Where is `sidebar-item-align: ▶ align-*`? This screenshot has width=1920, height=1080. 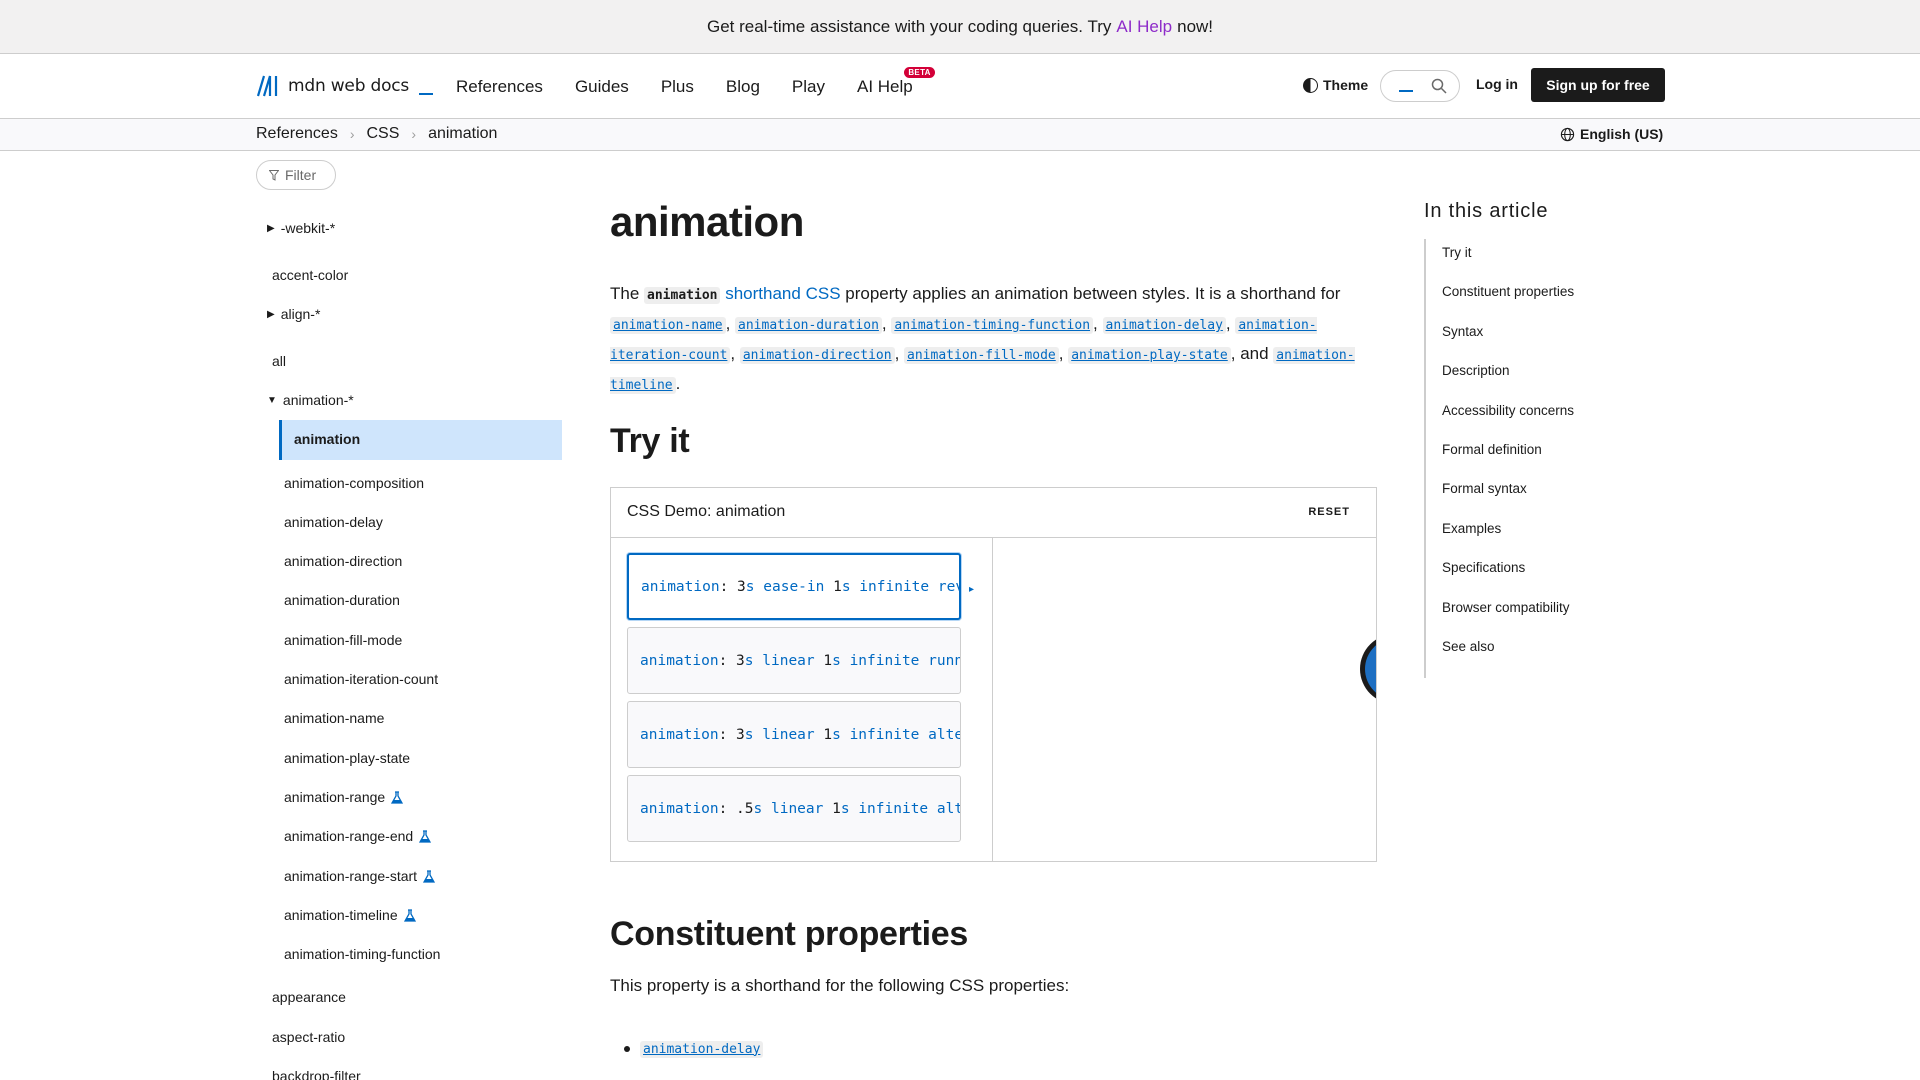
sidebar-item-align: ▶ align-* is located at coordinates (293, 314).